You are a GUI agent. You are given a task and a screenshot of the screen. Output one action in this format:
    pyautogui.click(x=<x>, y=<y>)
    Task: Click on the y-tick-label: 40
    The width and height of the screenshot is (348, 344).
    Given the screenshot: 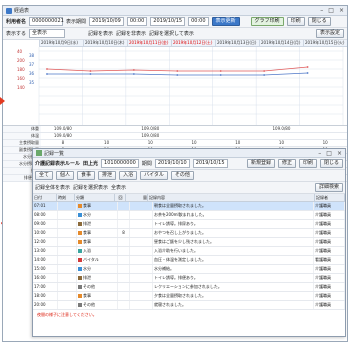 What is the action you would take?
    pyautogui.click(x=20, y=51)
    